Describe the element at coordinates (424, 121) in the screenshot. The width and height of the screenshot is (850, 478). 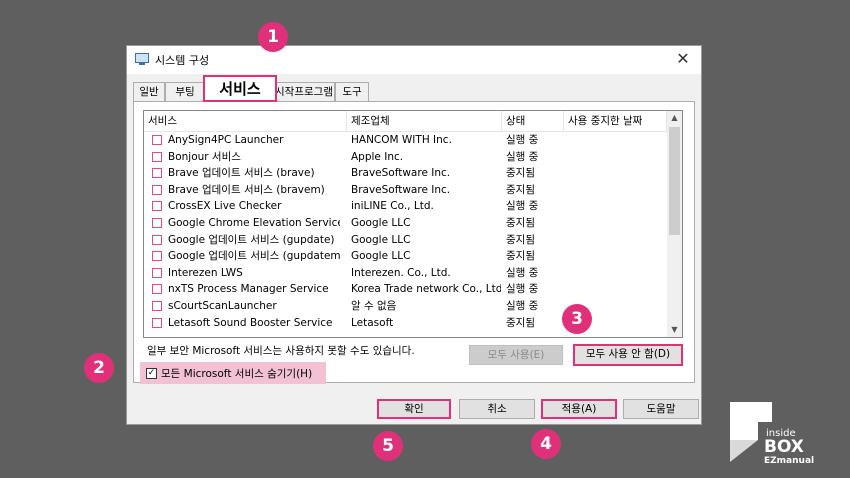
I see `column-header-manufacturer: 제조업체` at that location.